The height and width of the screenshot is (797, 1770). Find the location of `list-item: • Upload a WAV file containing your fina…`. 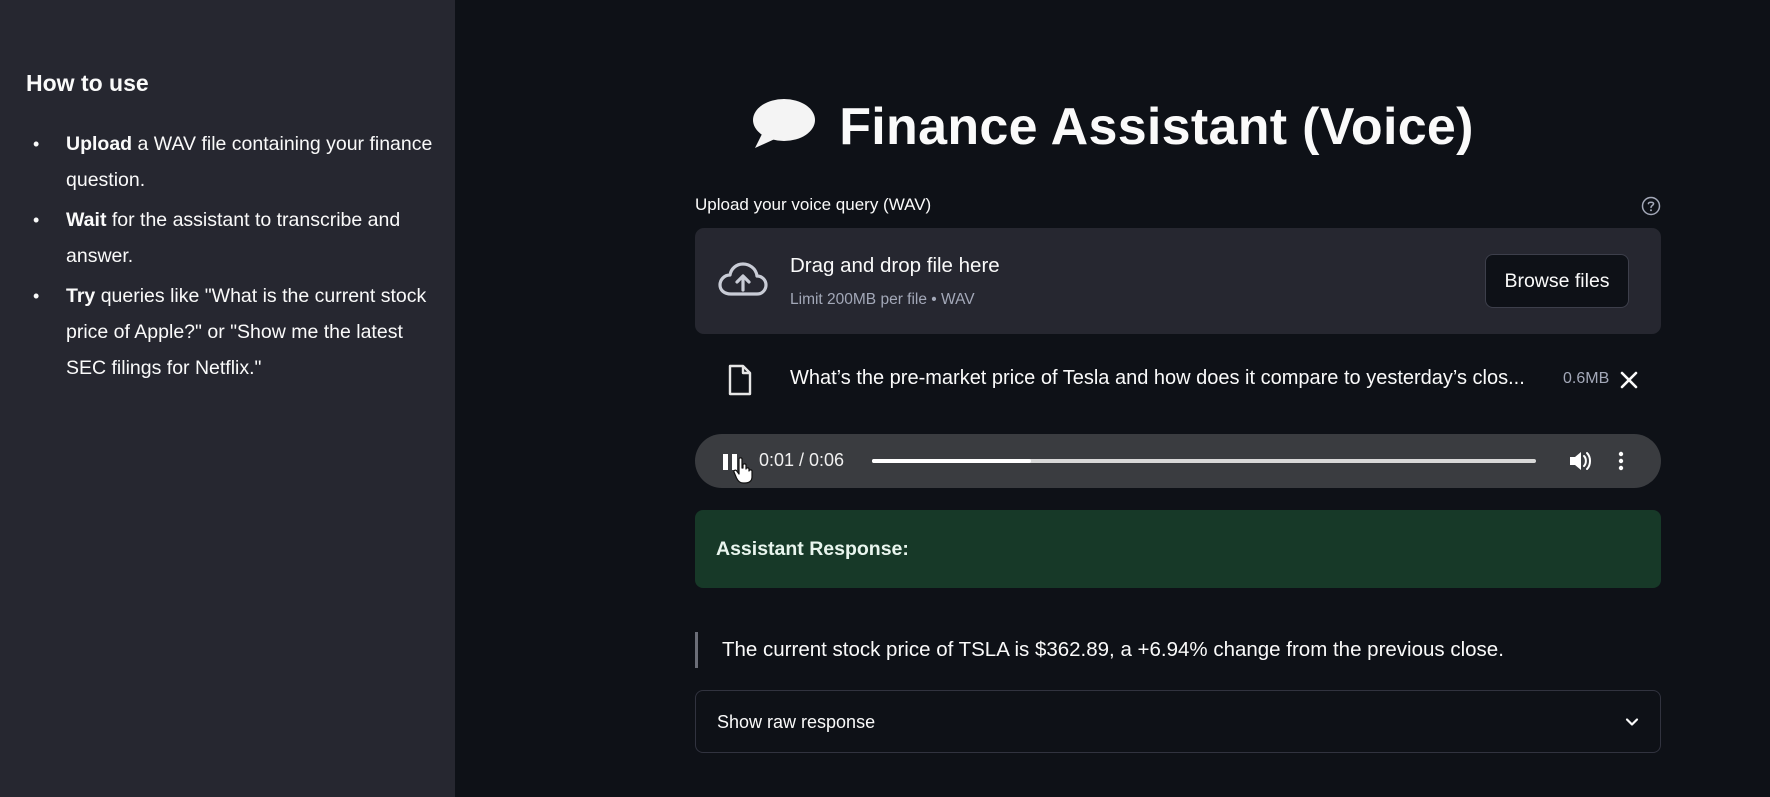

list-item: • Upload a WAV file containing your fina… is located at coordinates (231, 162).